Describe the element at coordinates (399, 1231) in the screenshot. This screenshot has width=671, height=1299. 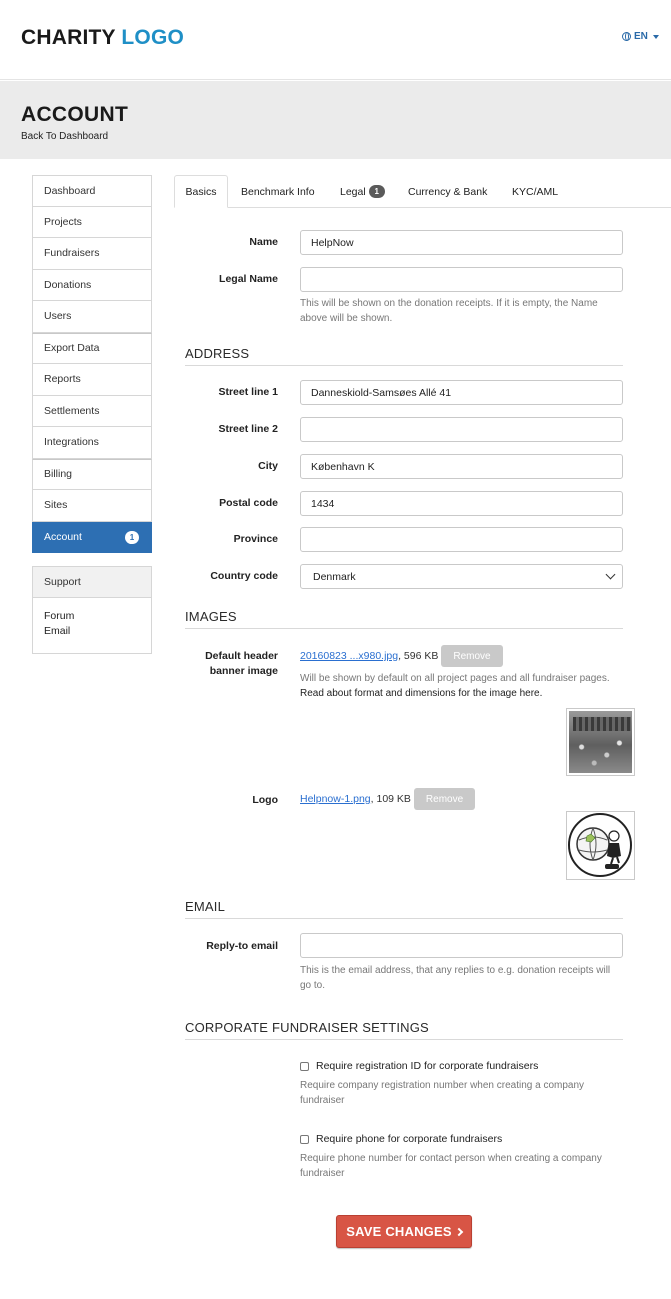
I see `save-button-label: SAVE CHANGES` at that location.